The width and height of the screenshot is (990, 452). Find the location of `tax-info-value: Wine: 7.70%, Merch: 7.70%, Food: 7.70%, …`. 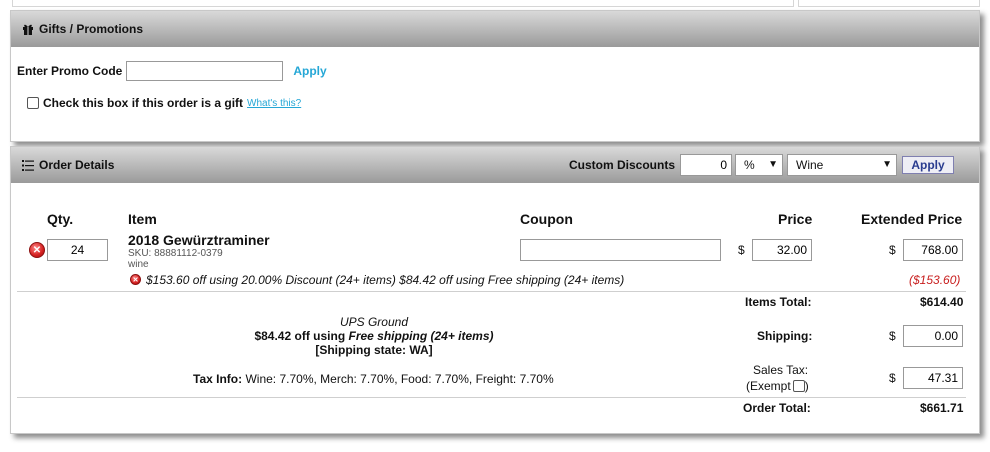

tax-info-value: Wine: 7.70%, Merch: 7.70%, Food: 7.70%, … is located at coordinates (399, 379).